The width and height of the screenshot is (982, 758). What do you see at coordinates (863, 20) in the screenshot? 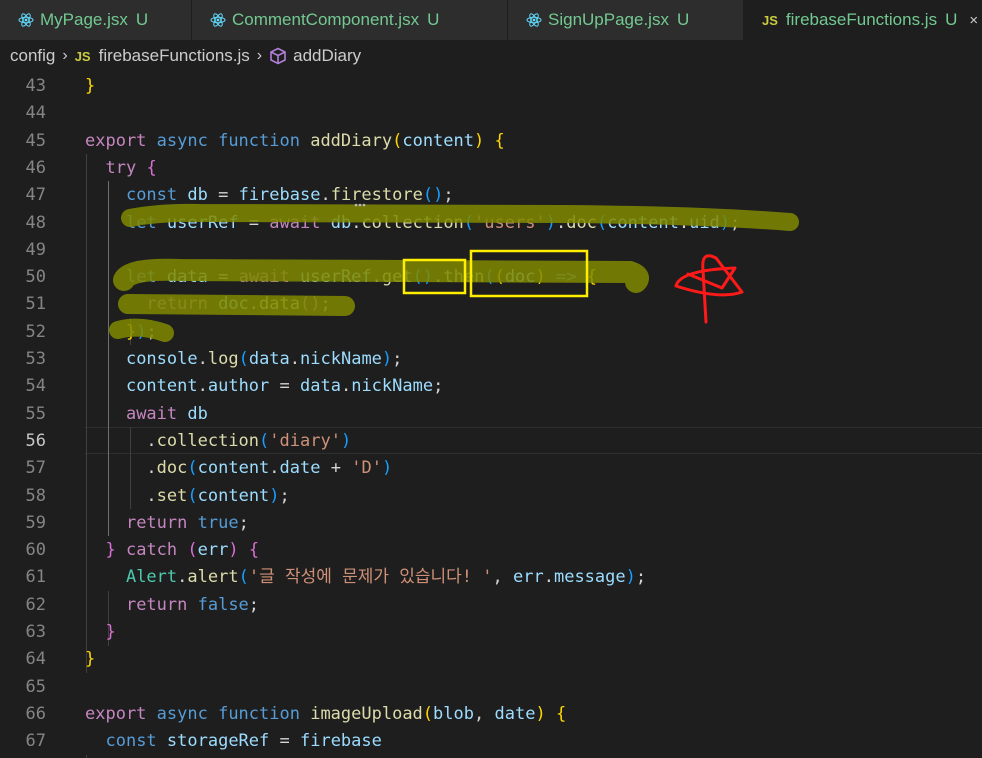
I see `tab-3: JS firebaseFunctions.js U ×` at bounding box center [863, 20].